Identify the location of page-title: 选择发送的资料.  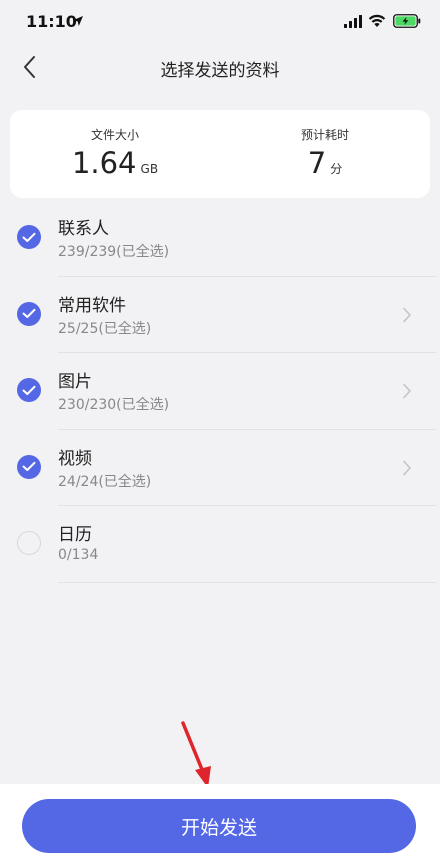
(220, 71).